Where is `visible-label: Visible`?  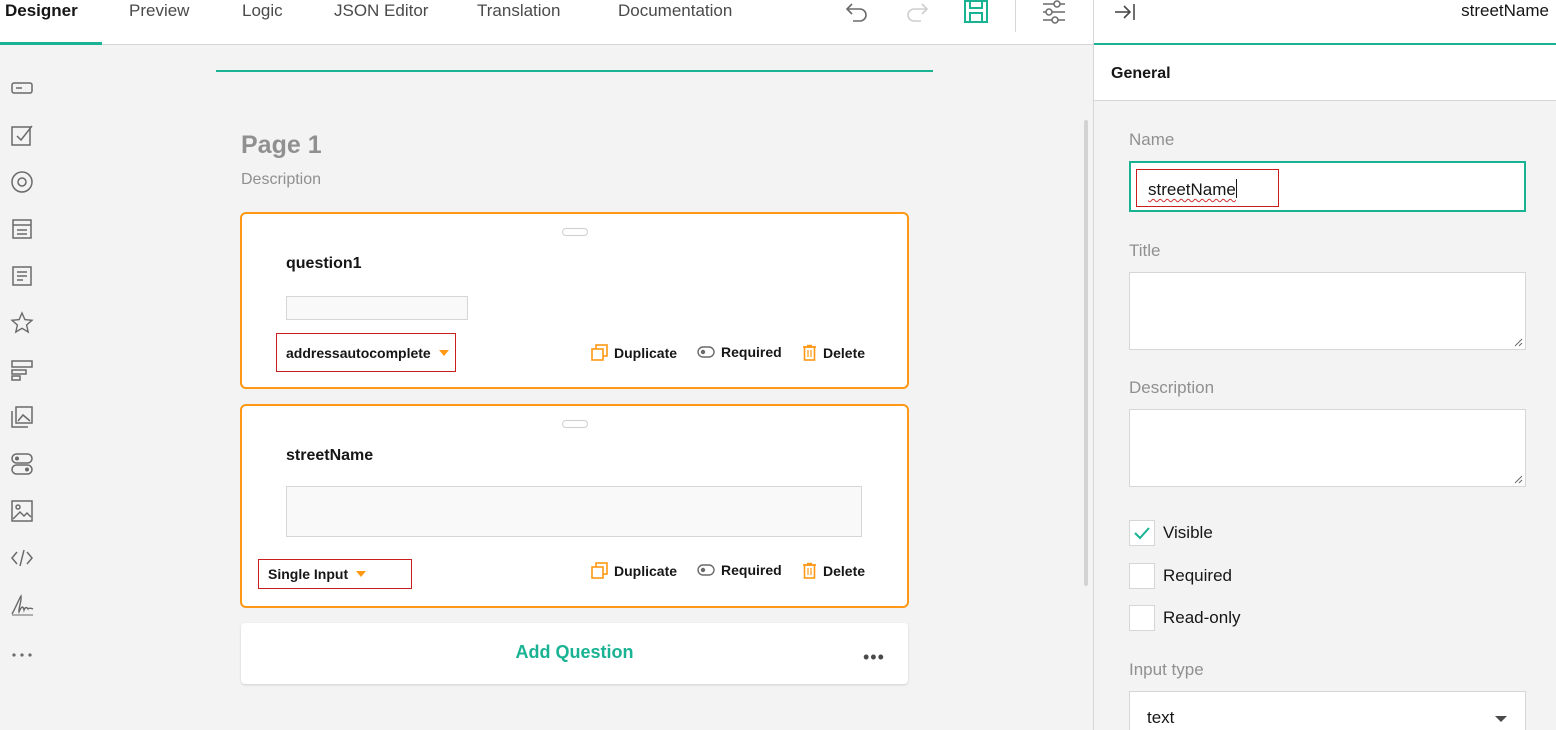
visible-label: Visible is located at coordinates (1188, 532).